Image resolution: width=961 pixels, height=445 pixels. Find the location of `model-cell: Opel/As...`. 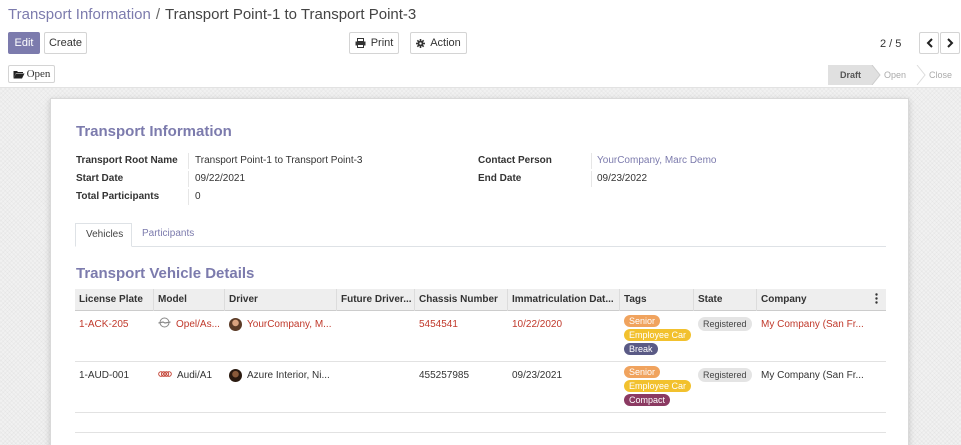

model-cell: Opel/As... is located at coordinates (189, 324).